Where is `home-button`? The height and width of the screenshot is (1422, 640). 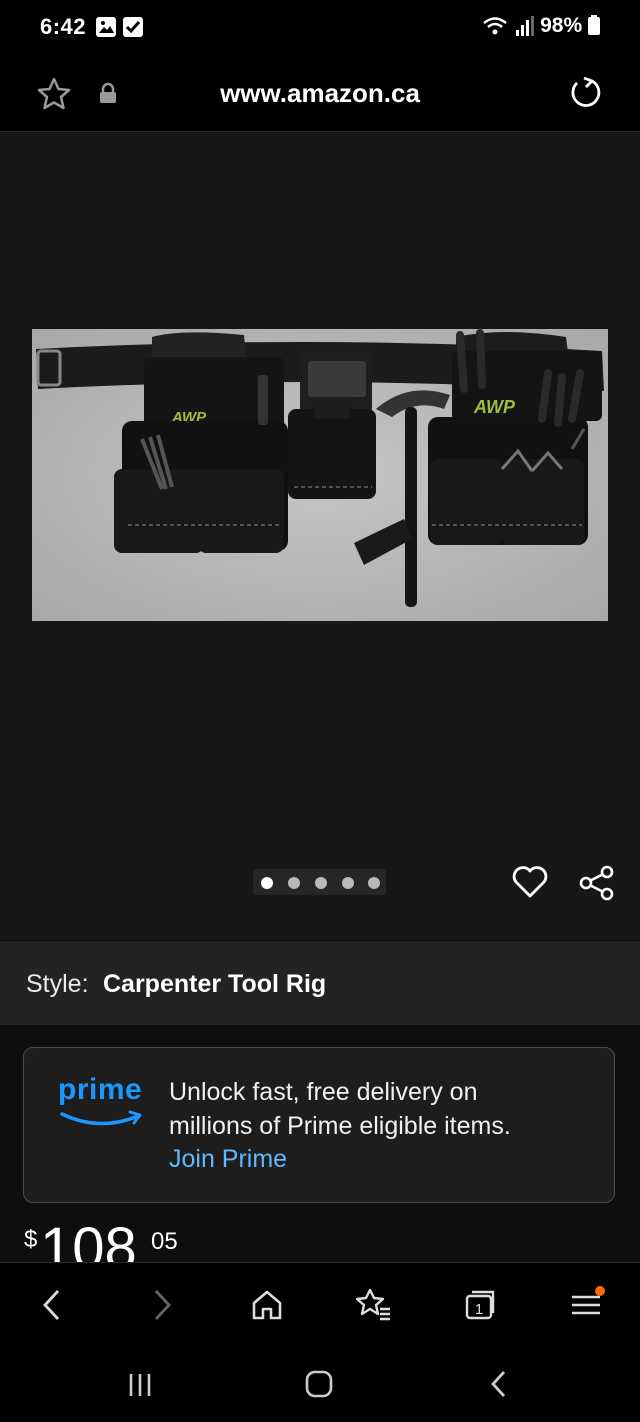
home-button is located at coordinates (267, 1305).